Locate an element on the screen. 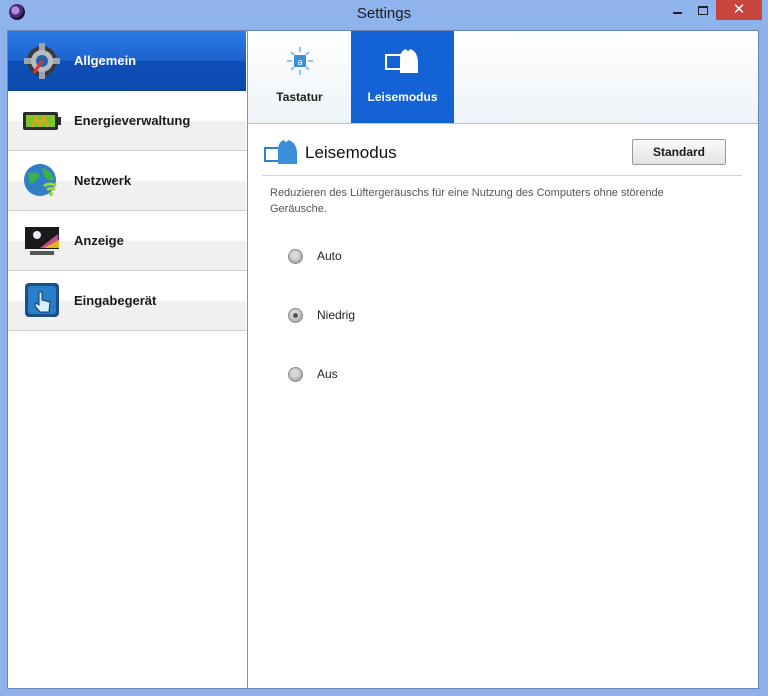 The width and height of the screenshot is (768, 696). sidebar-item-eingabegeraet: Eingabegerät is located at coordinates (127, 301).